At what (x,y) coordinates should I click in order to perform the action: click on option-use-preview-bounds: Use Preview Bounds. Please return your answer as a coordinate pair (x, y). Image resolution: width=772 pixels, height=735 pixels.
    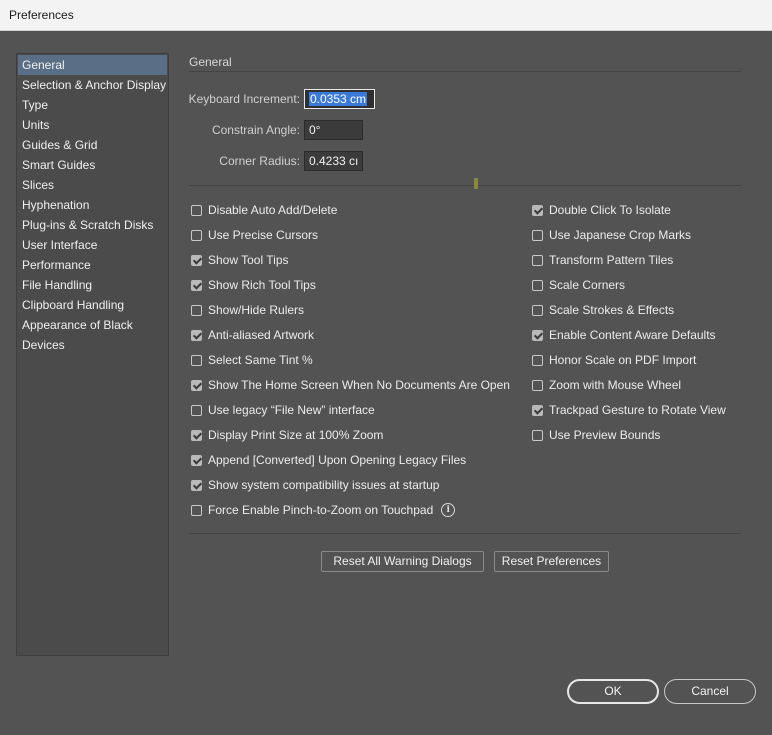
    Looking at the image, I should click on (596, 435).